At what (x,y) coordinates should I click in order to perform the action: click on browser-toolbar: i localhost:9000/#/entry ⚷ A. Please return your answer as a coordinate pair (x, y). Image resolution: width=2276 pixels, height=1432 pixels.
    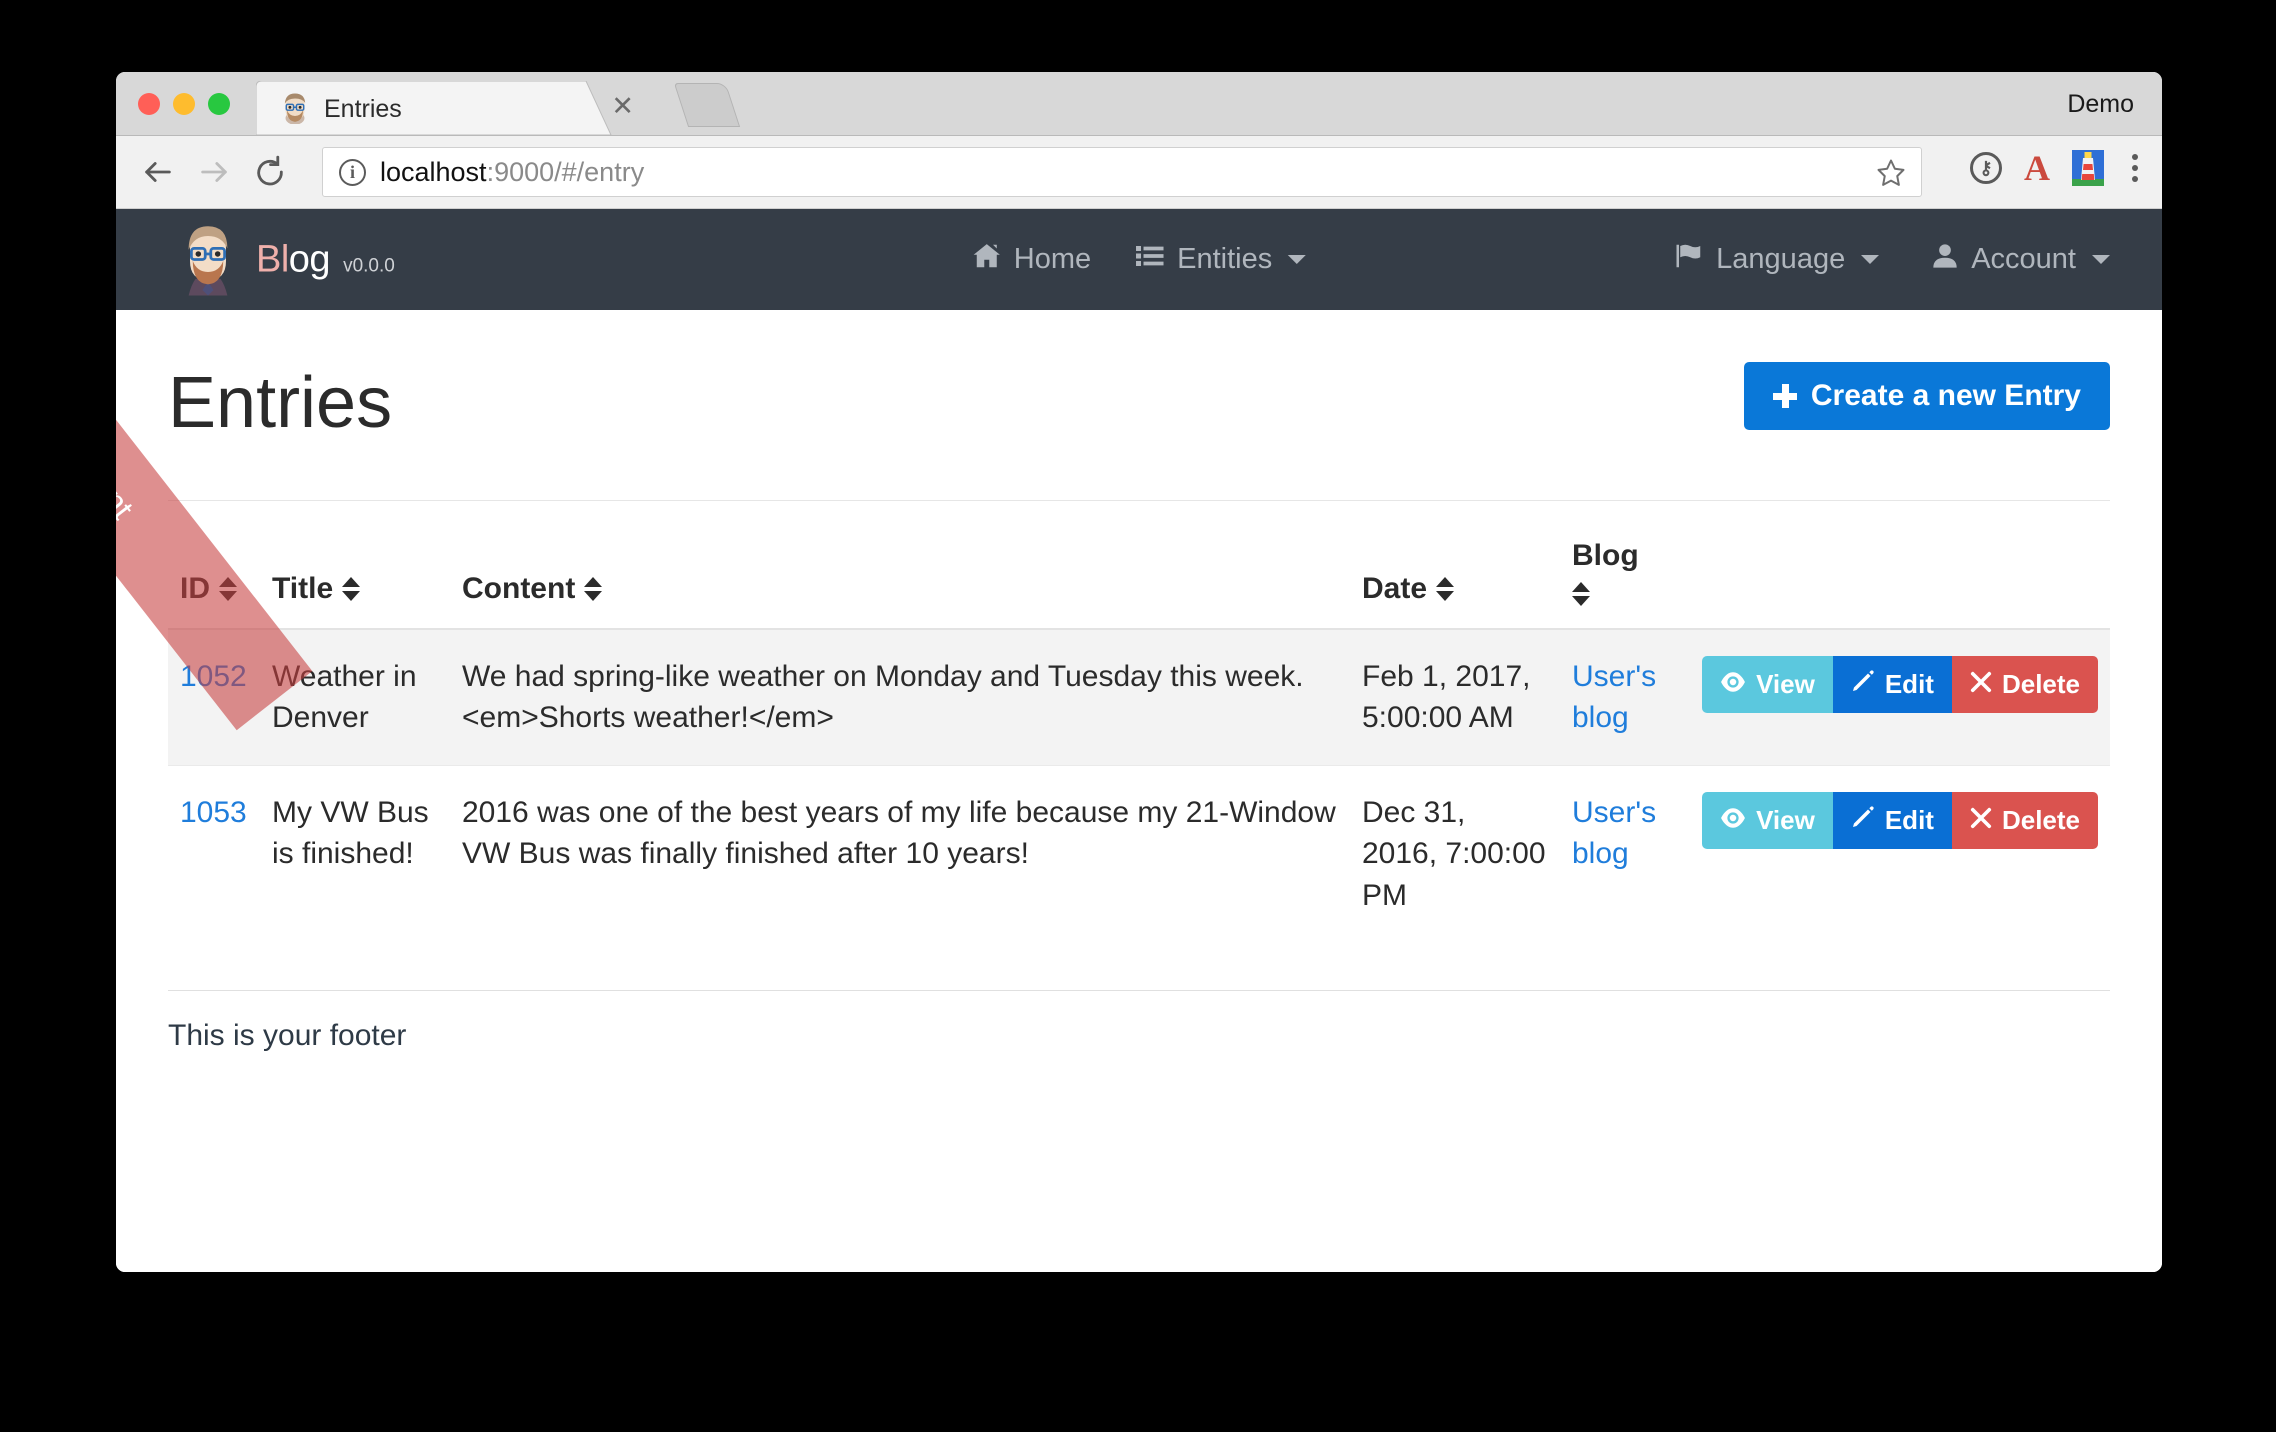
    Looking at the image, I should click on (1139, 172).